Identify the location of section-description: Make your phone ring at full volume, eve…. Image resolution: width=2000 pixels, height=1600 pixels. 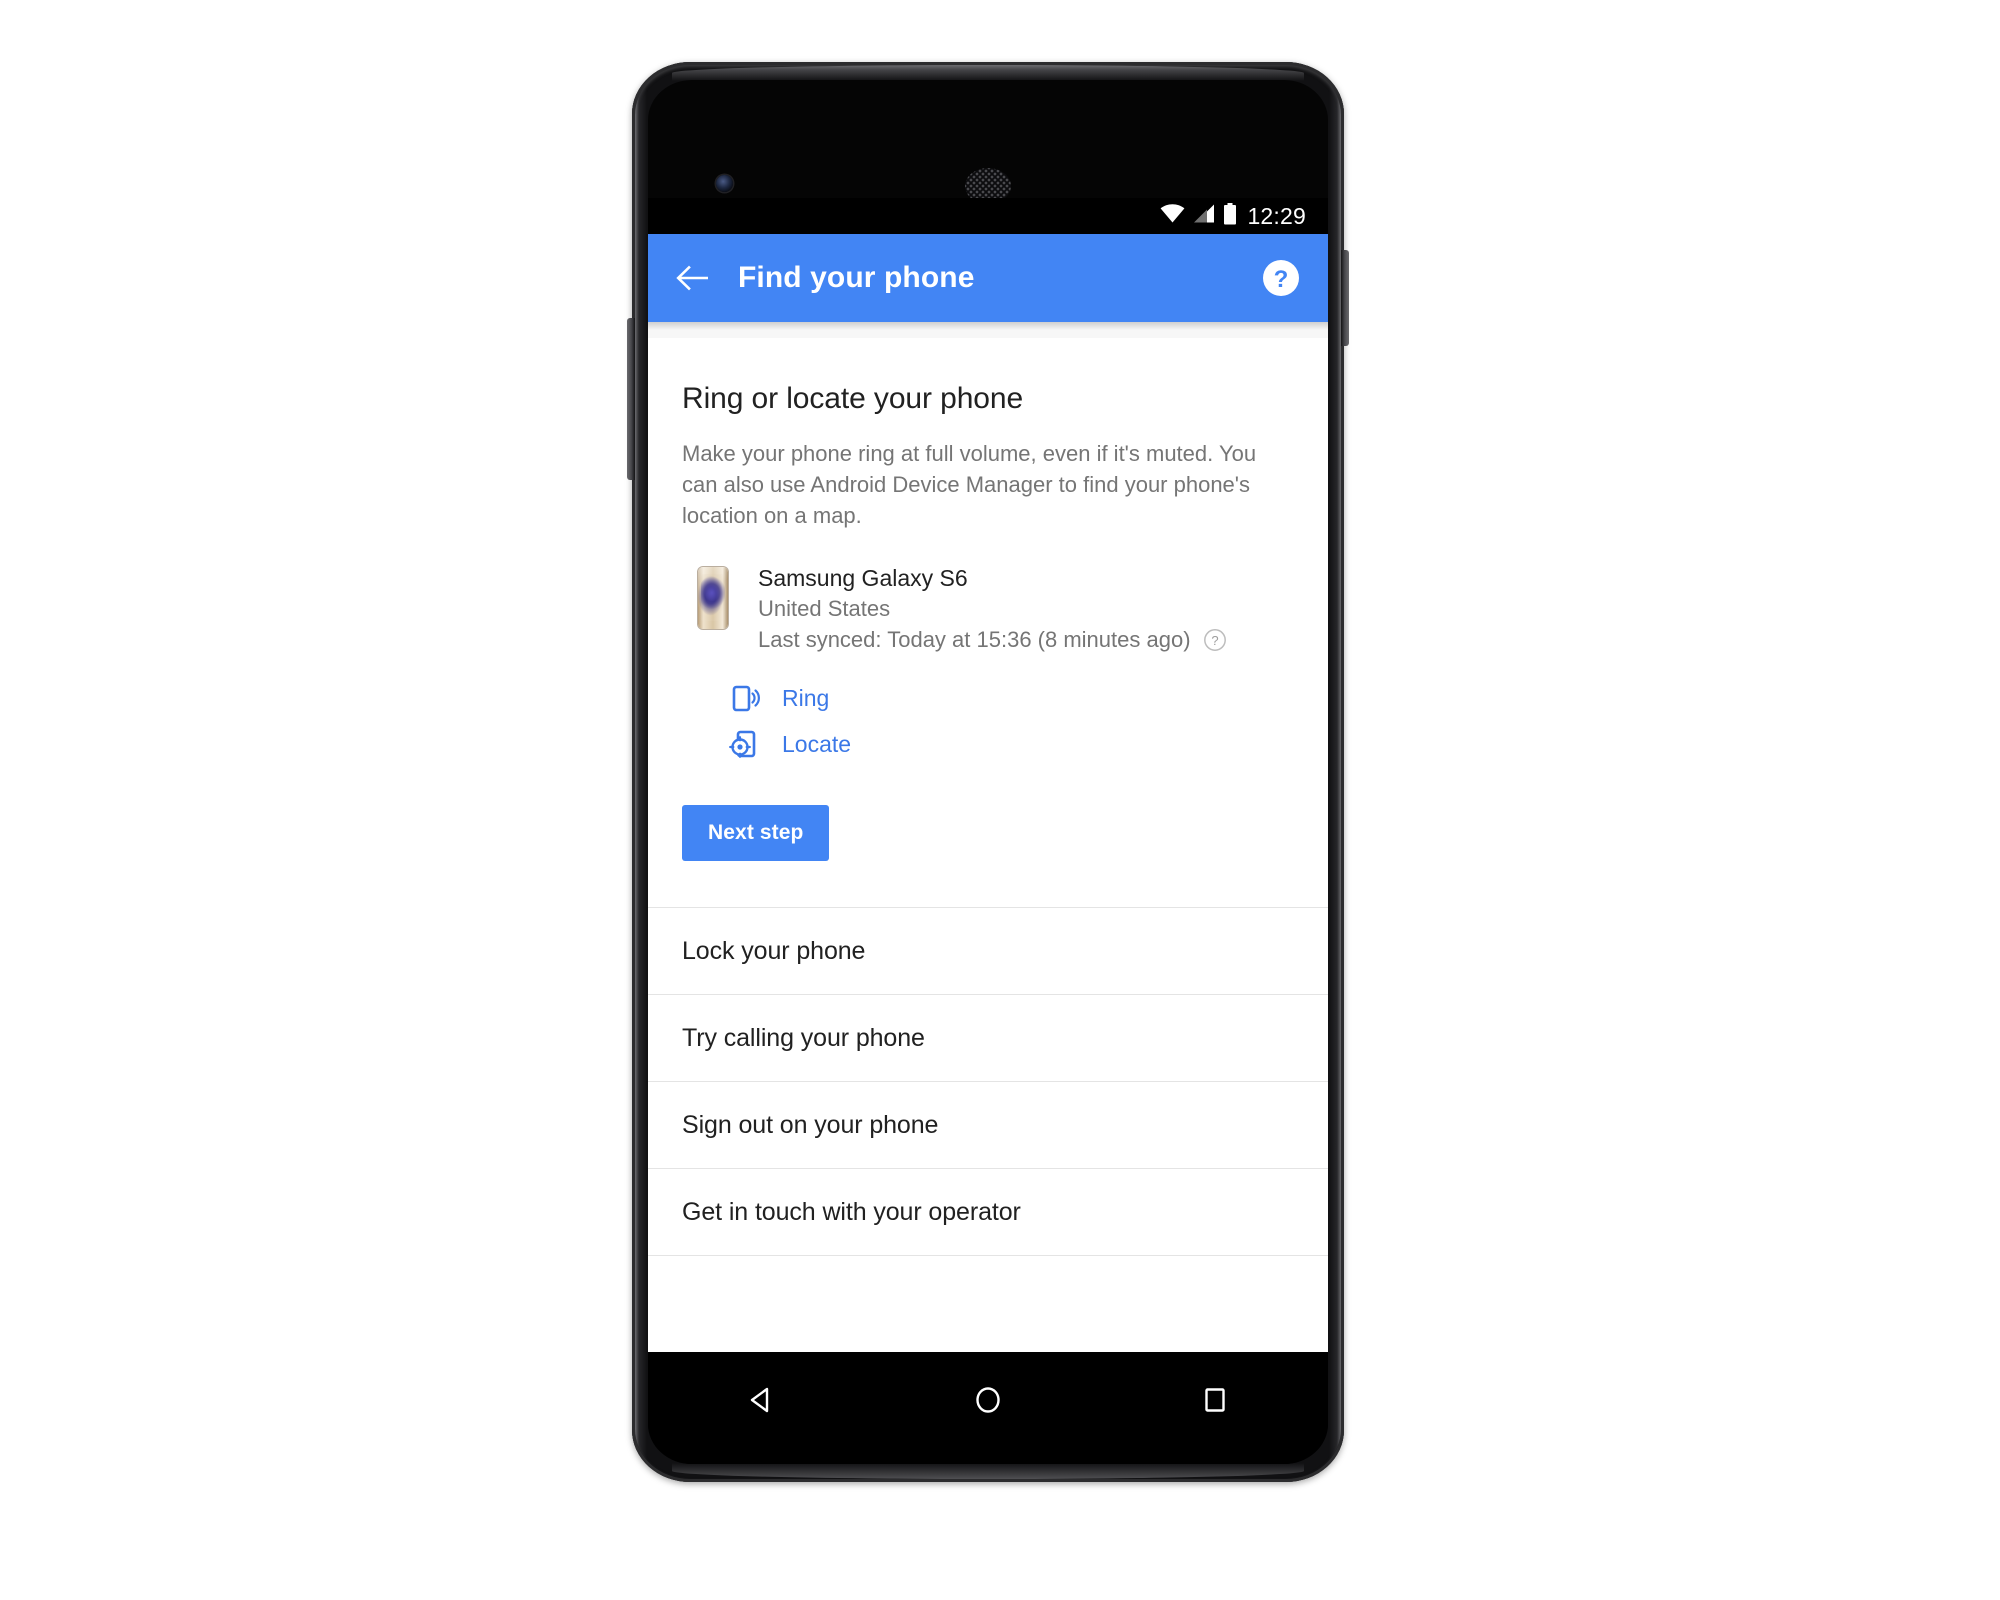
(969, 484).